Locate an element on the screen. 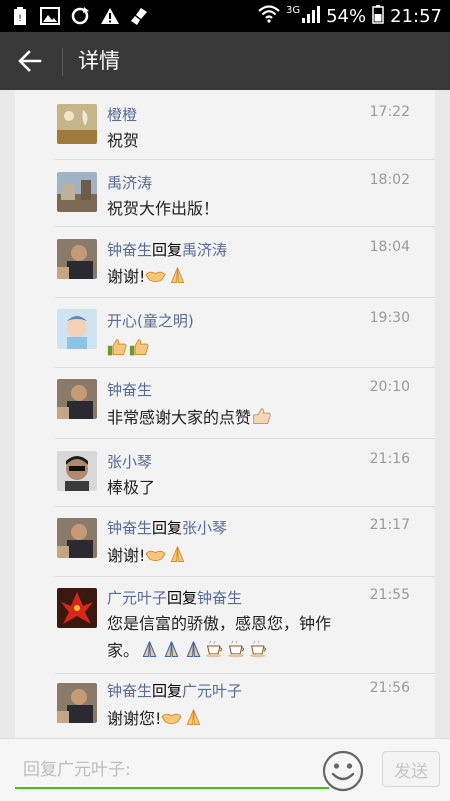  comment-time: 18:04 is located at coordinates (389, 247).